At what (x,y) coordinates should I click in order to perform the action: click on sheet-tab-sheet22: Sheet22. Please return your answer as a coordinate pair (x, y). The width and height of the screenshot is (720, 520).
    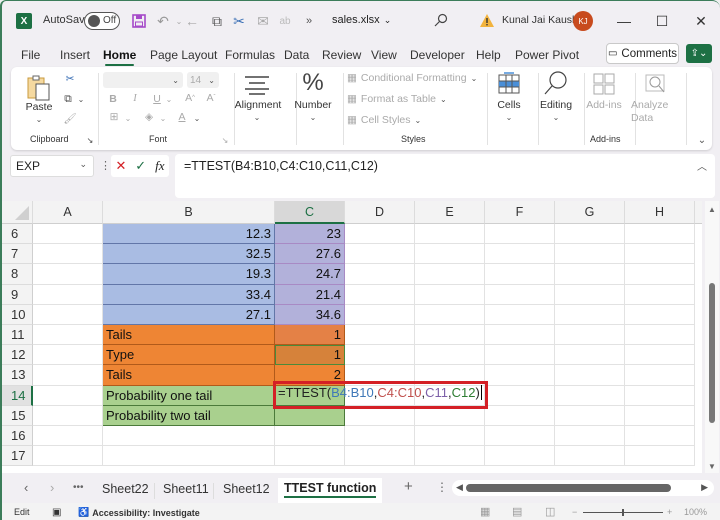
    Looking at the image, I should click on (125, 489).